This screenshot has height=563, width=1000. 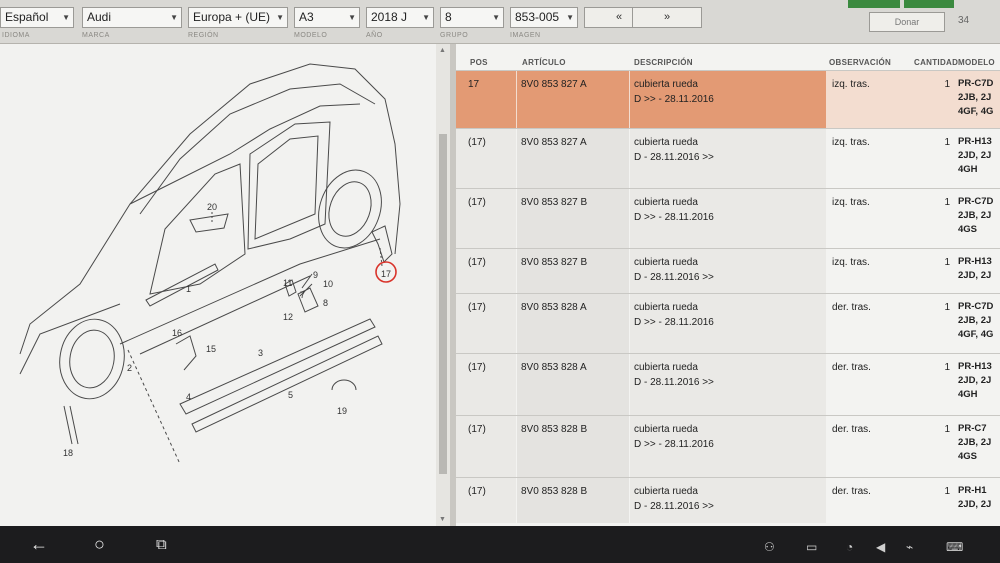 What do you see at coordinates (972, 490) in the screenshot?
I see `model-line-1: PR-H1` at bounding box center [972, 490].